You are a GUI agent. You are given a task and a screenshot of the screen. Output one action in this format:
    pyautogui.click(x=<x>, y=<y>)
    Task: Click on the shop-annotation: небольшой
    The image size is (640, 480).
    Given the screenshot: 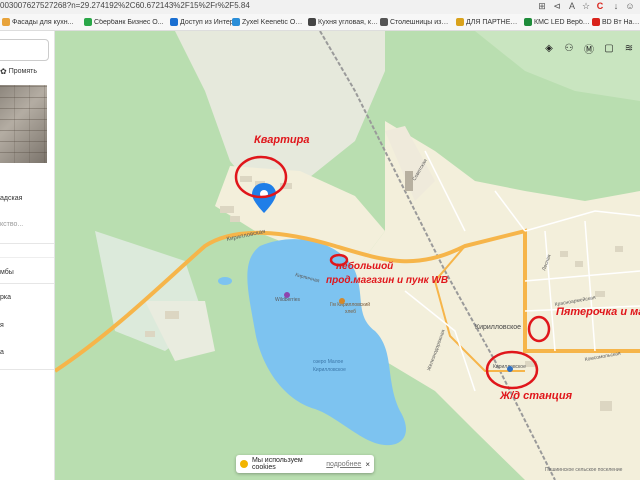 What is the action you would take?
    pyautogui.click(x=365, y=266)
    